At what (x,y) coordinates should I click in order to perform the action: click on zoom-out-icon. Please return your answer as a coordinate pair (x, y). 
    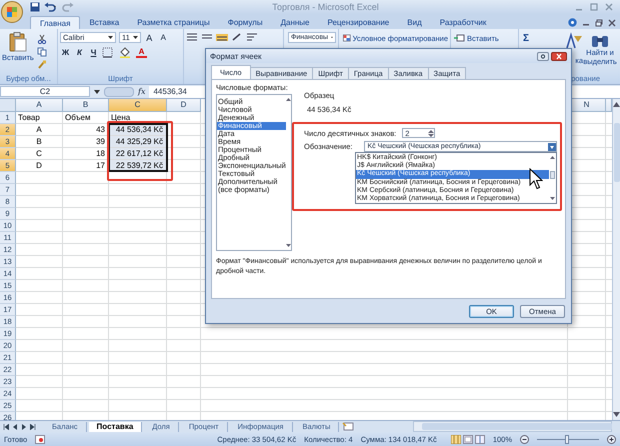
    Looking at the image, I should click on (524, 439).